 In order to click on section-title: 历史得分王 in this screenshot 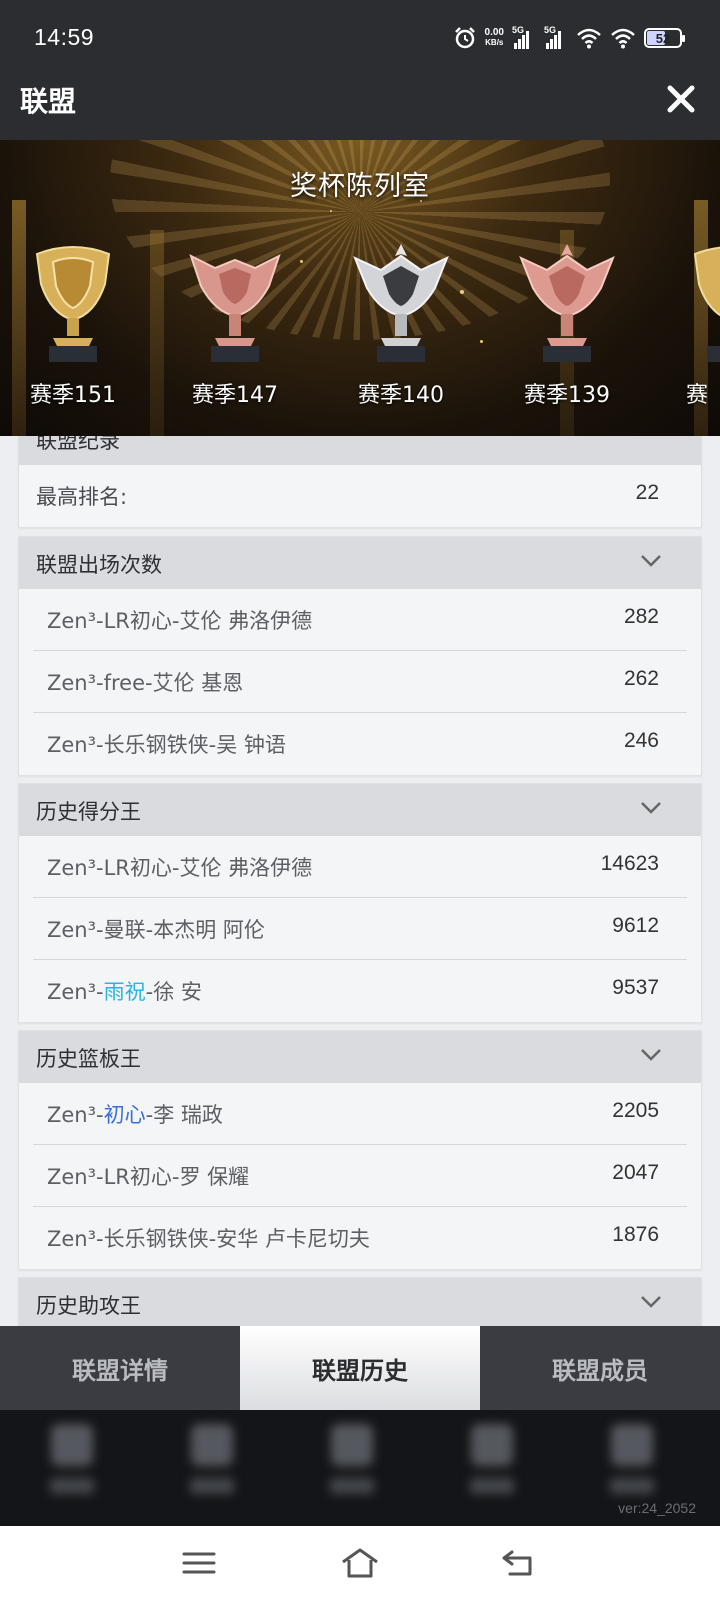, I will do `click(88, 812)`.